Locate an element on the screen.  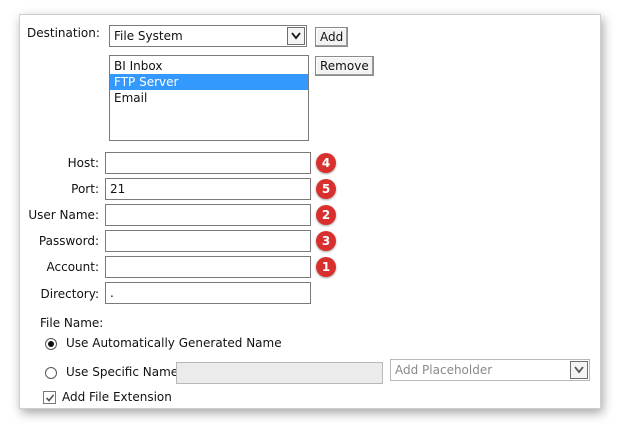
add-extension-checkbox is located at coordinates (49, 397).